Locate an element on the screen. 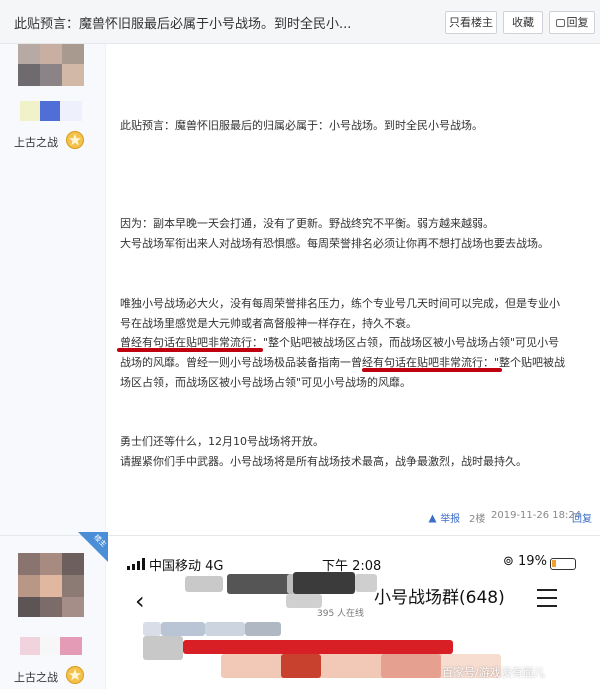  report-label: 举报 is located at coordinates (450, 519).